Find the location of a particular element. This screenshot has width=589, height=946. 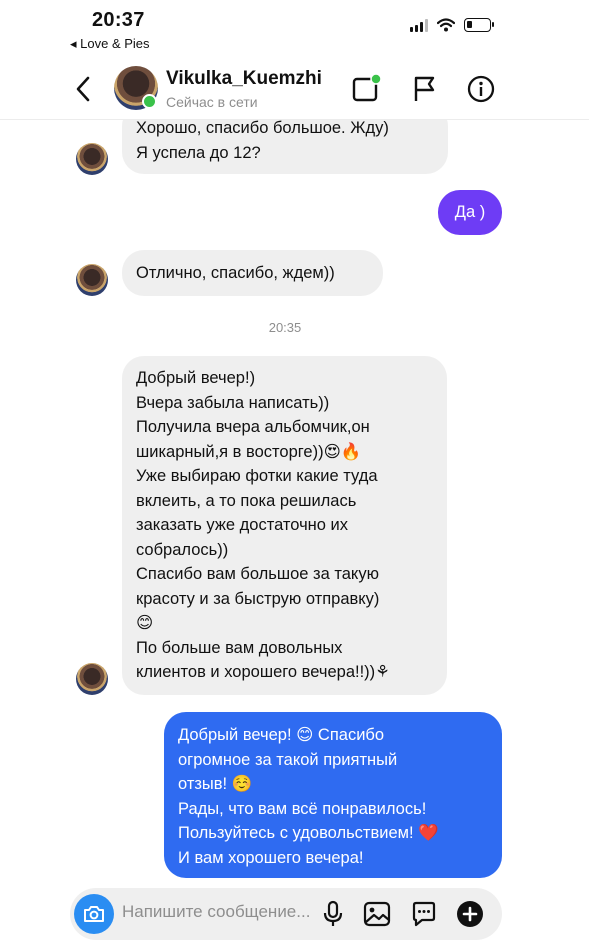

message-line: Рады, что вам всё понравилось! is located at coordinates (302, 808).